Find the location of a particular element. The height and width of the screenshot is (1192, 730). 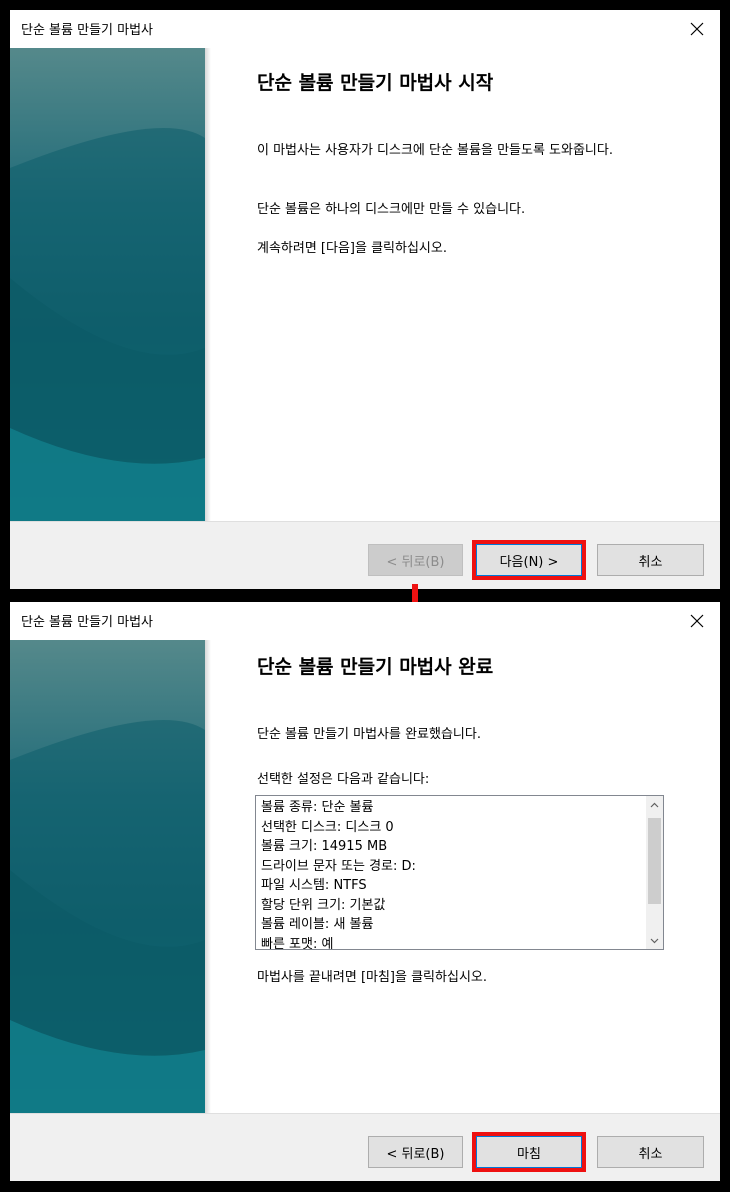

button-bar: < 뒤로(B) 다음(N) > 취소 is located at coordinates (365, 555).